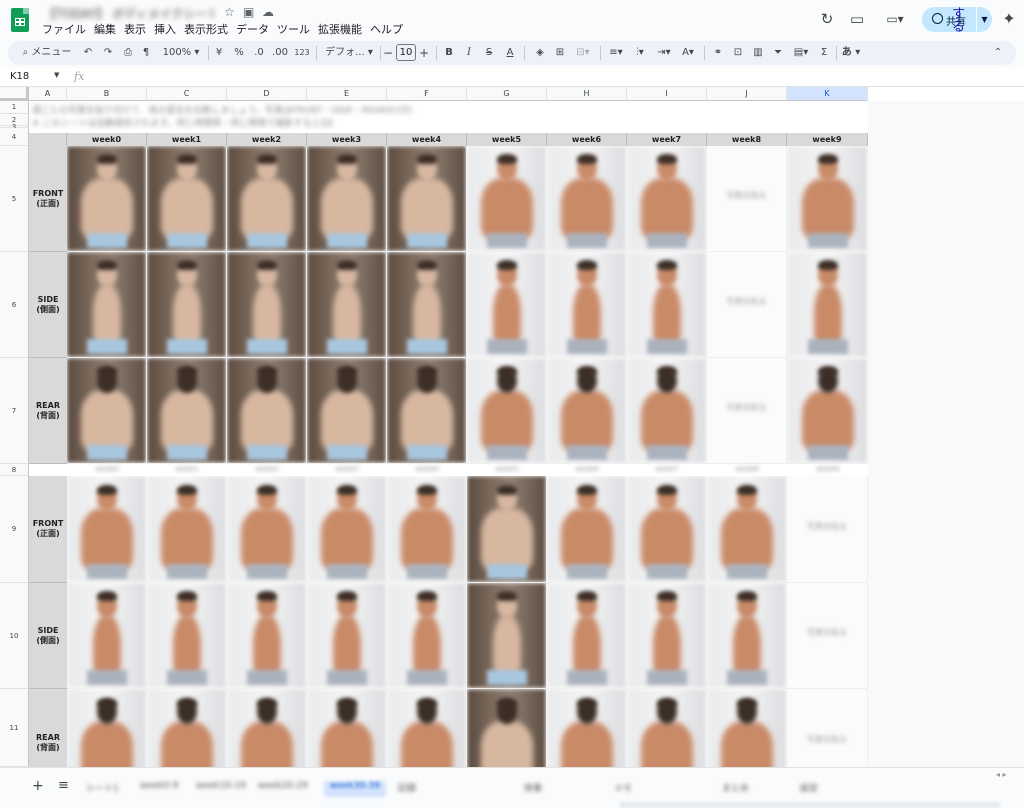 Image resolution: width=1024 pixels, height=808 pixels. What do you see at coordinates (14, 94) in the screenshot?
I see `select-all-corner` at bounding box center [14, 94].